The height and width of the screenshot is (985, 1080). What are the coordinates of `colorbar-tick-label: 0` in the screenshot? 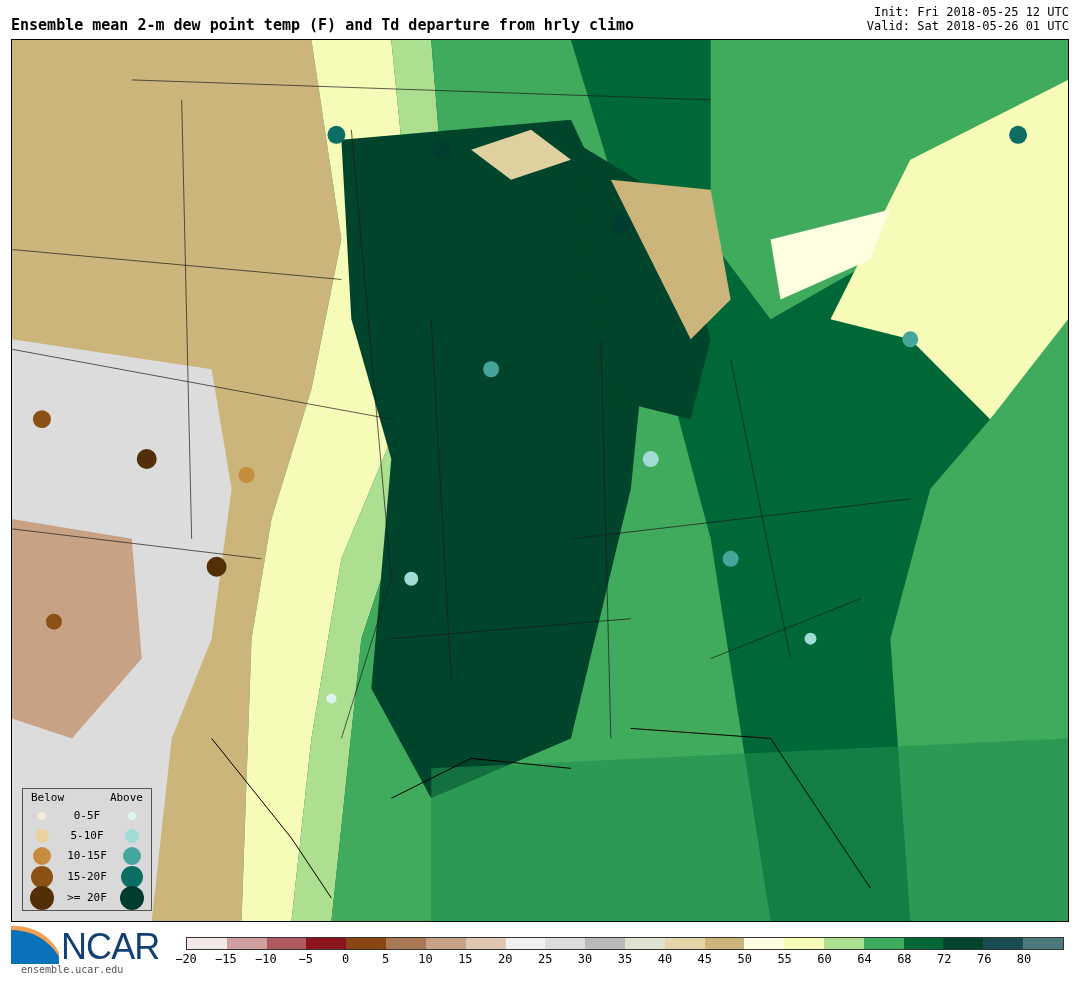 It's located at (346, 959).